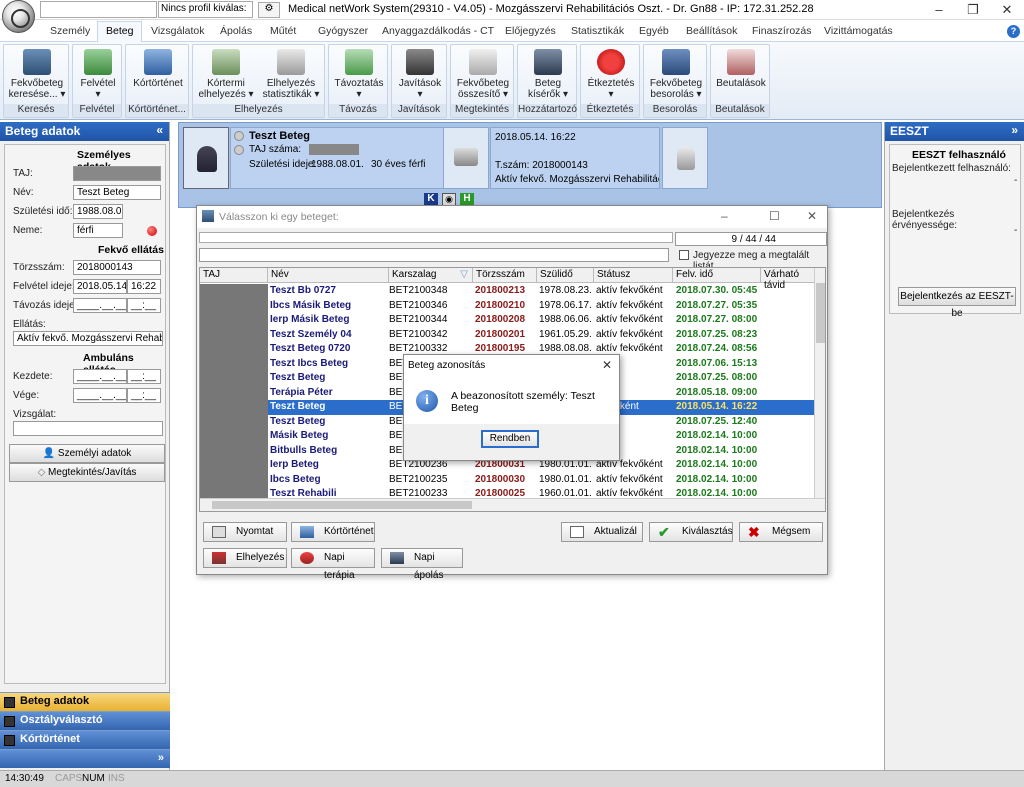 This screenshot has width=1024, height=787. Describe the element at coordinates (100, 286) in the screenshot. I see `admit-date-field: 2018.05.14.` at that location.